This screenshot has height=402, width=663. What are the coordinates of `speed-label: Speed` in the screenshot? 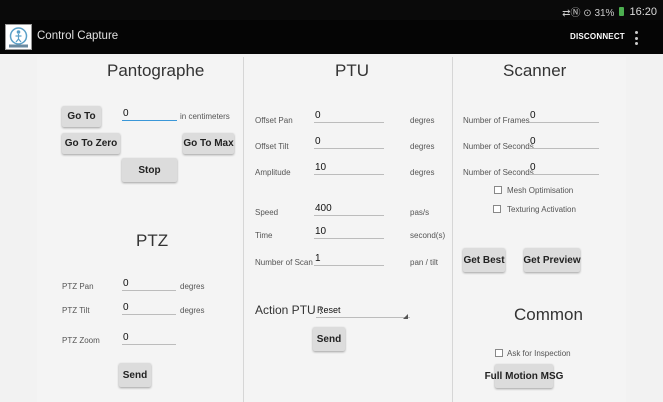 It's located at (267, 212).